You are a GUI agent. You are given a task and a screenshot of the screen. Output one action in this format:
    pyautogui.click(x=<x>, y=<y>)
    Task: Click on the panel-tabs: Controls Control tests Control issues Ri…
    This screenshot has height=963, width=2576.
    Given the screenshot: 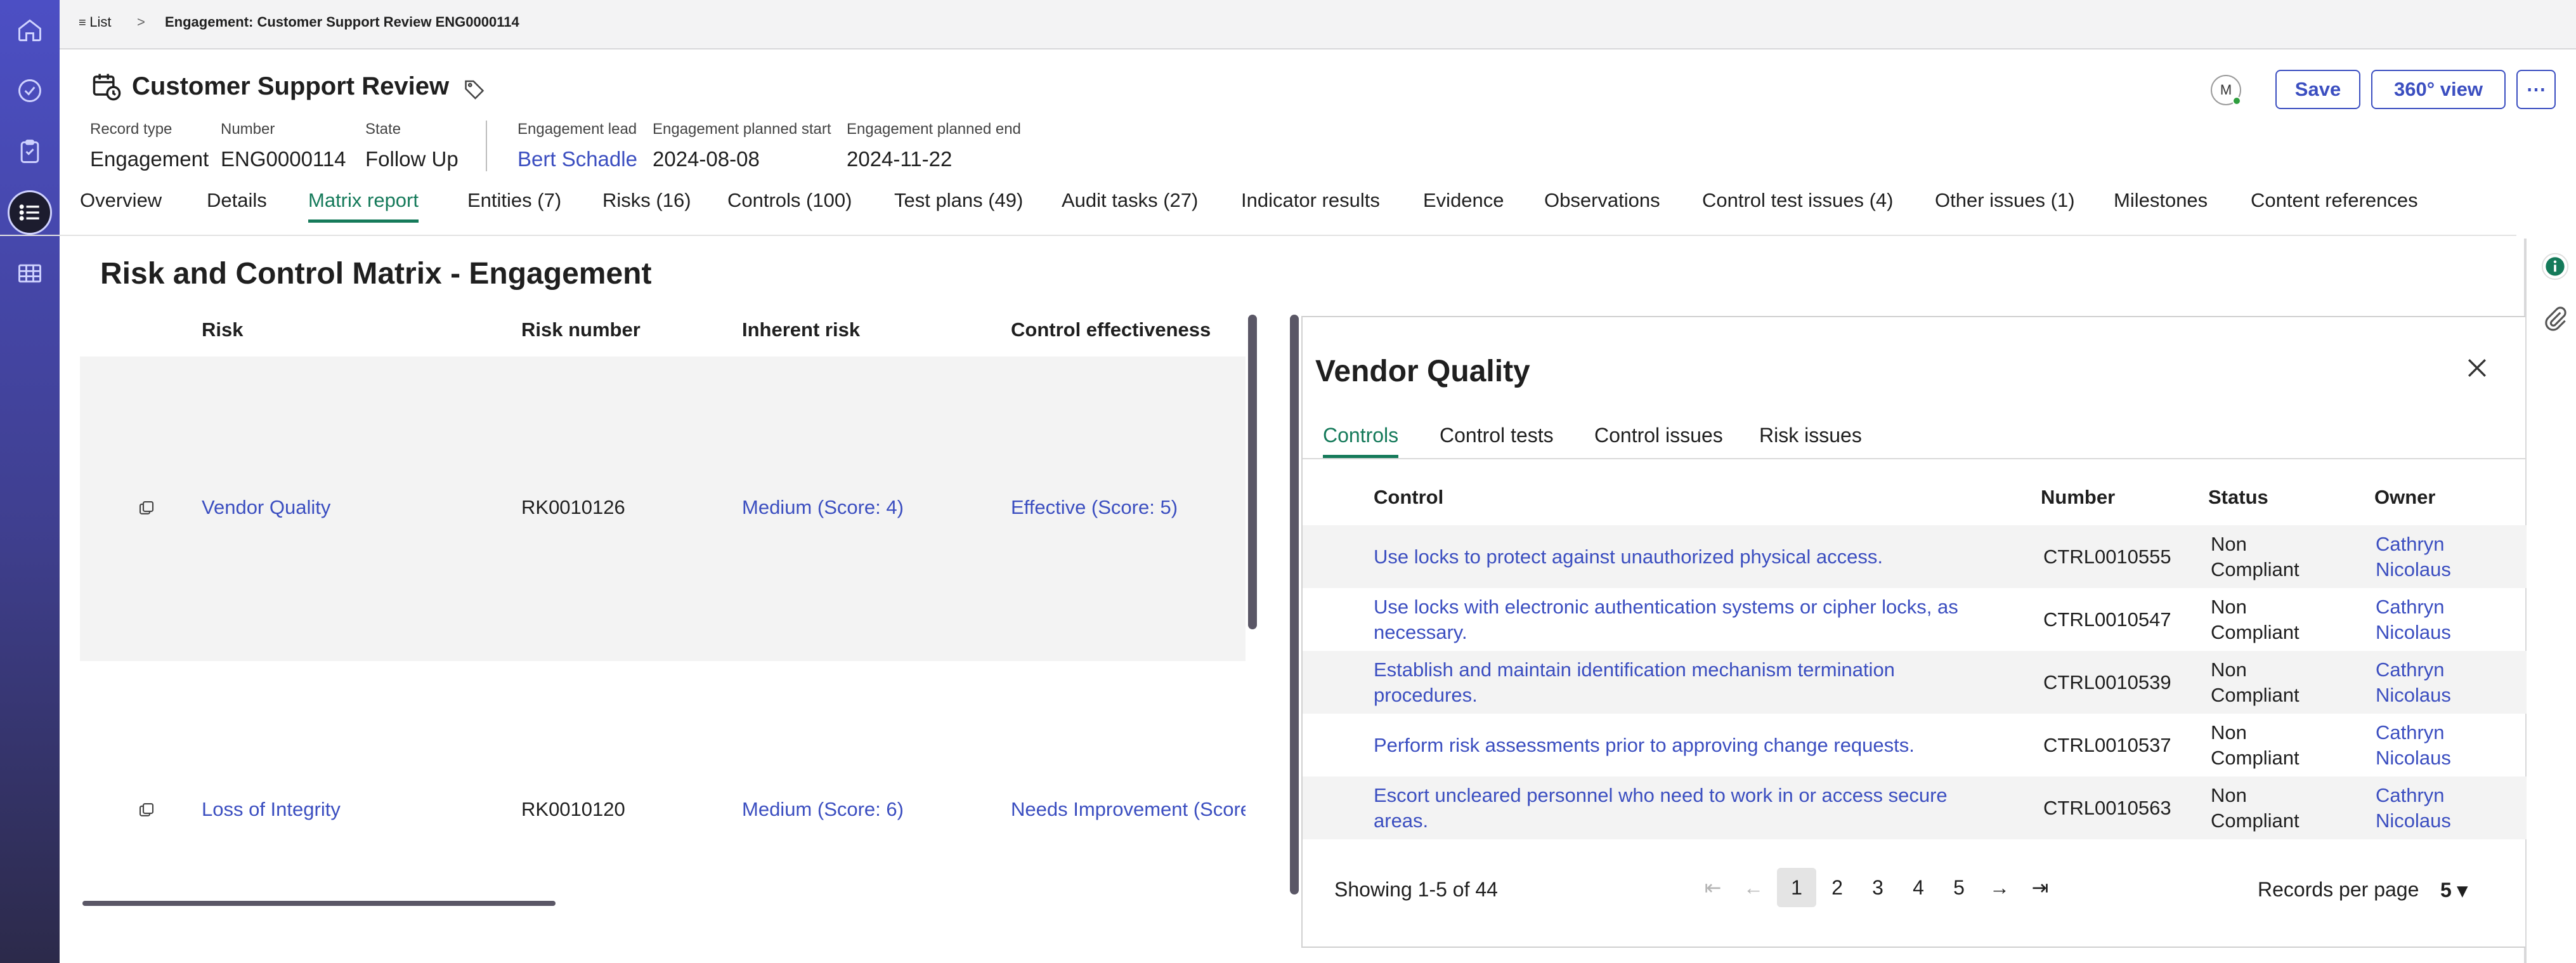 What is the action you would take?
    pyautogui.click(x=1915, y=441)
    